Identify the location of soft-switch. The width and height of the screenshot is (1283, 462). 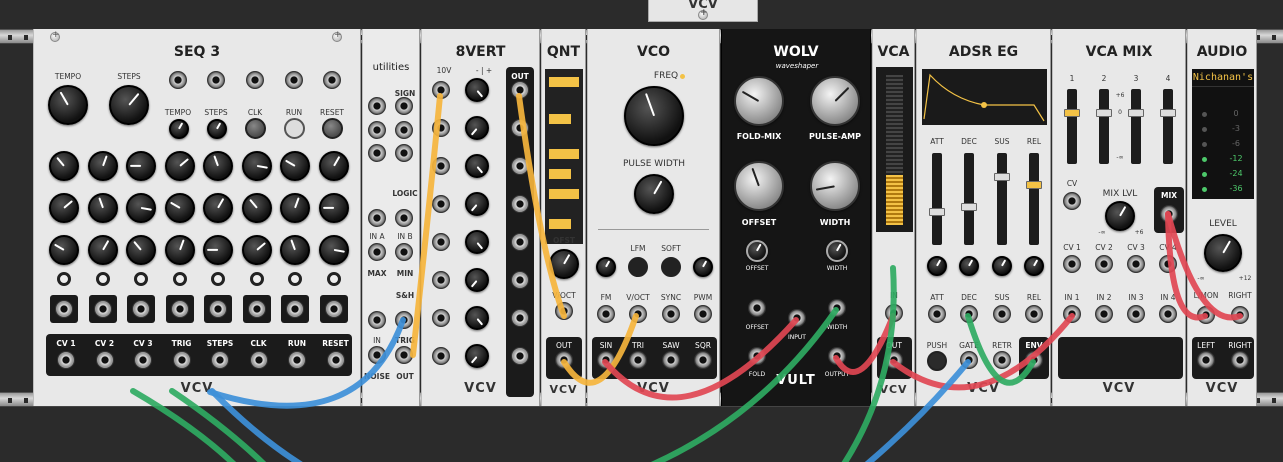
(671, 267).